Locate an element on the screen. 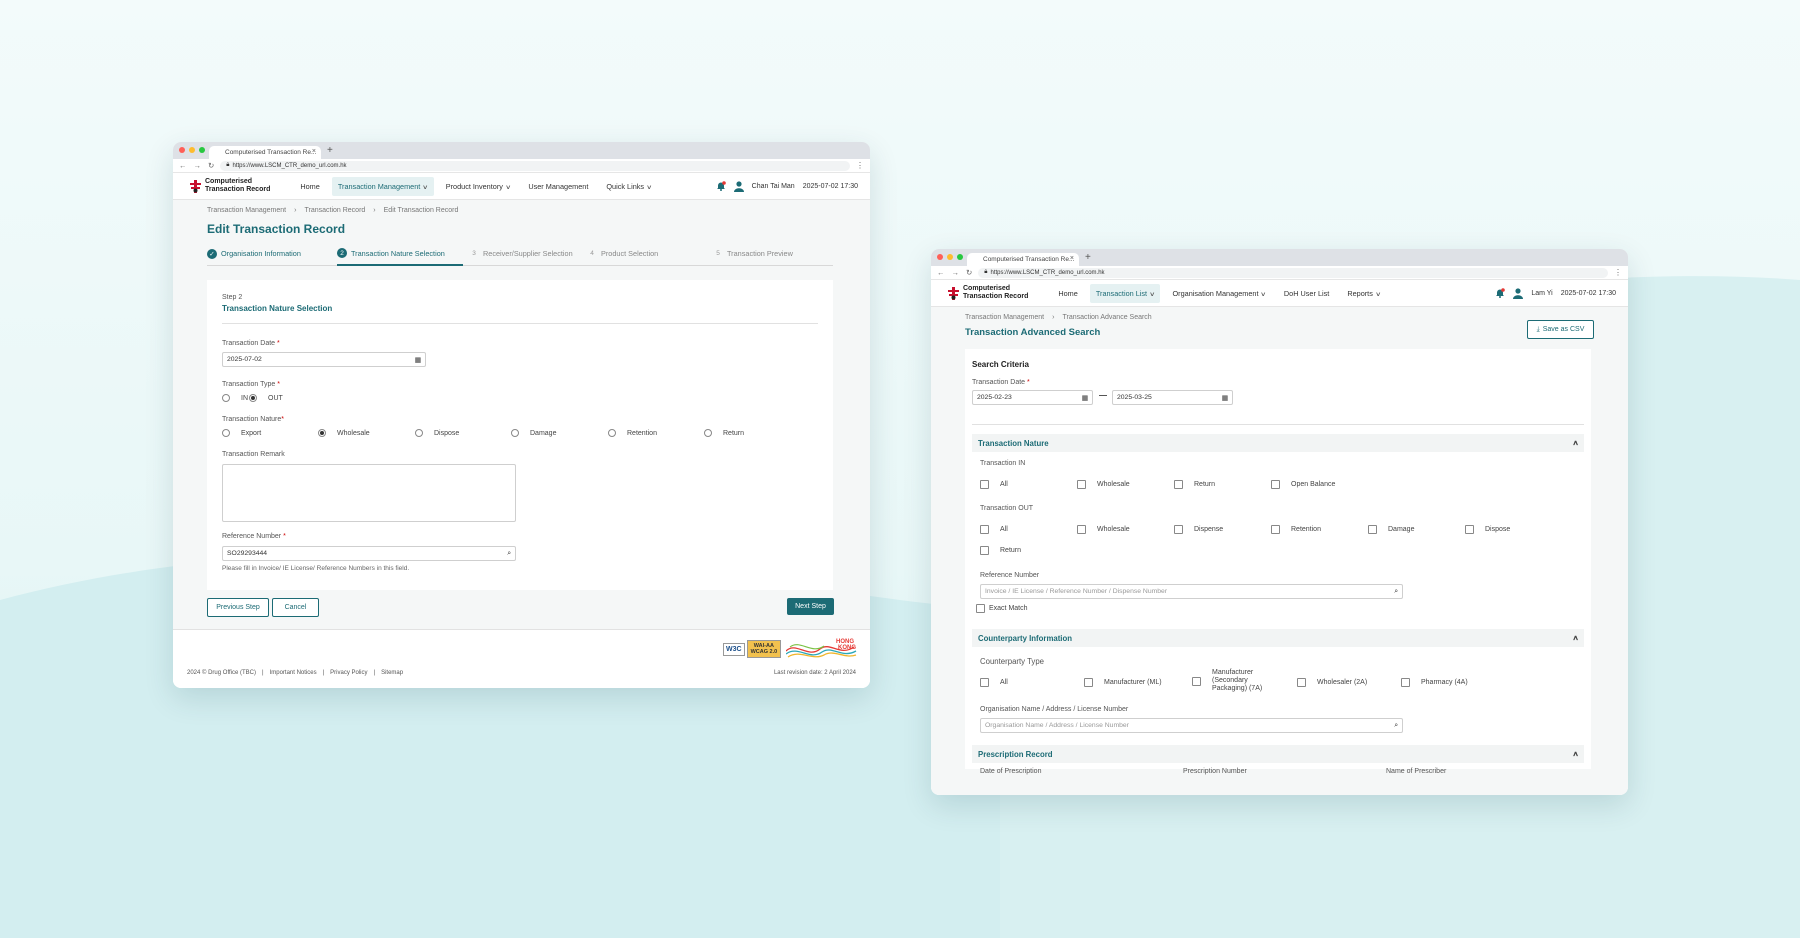  step-1: ✓ Organisation Information is located at coordinates (272, 256).